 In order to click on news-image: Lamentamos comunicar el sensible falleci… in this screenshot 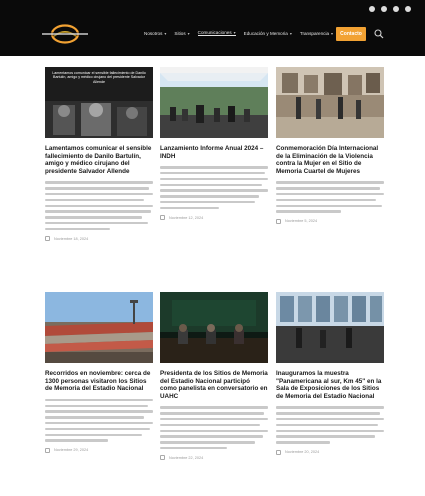, I will do `click(99, 102)`.